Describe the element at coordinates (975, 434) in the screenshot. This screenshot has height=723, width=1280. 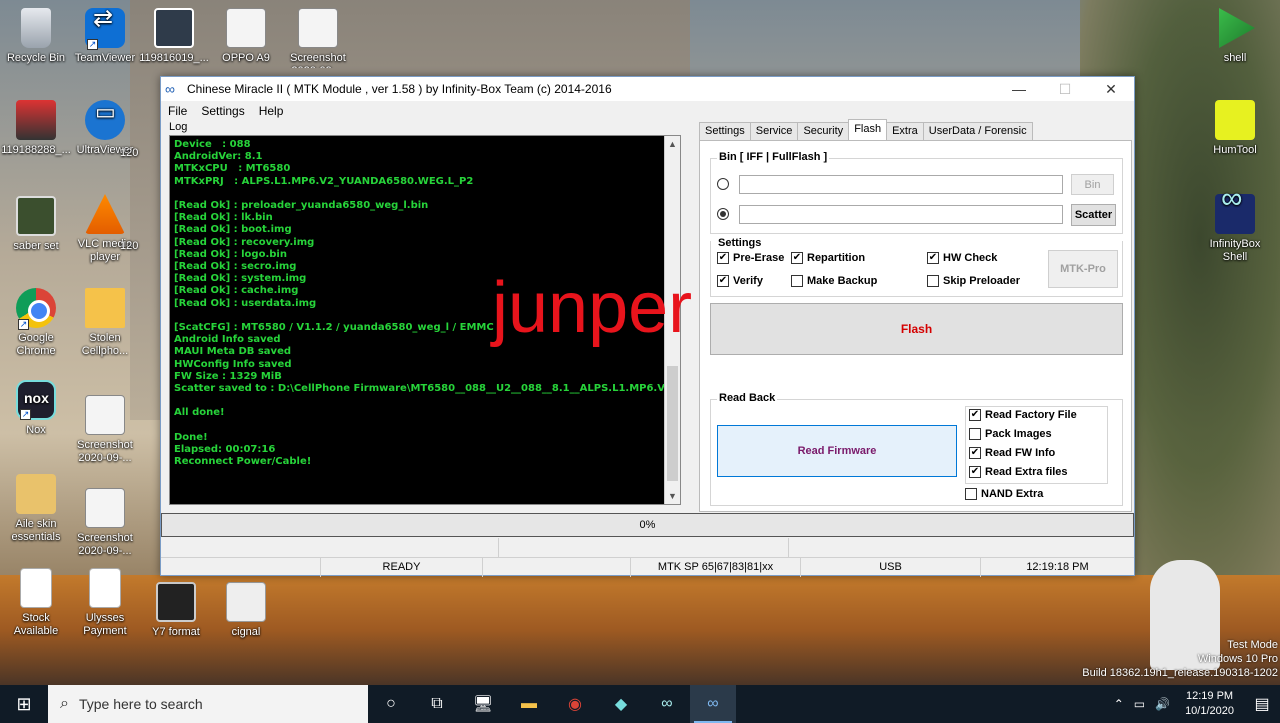
I see `checkbox-box` at that location.